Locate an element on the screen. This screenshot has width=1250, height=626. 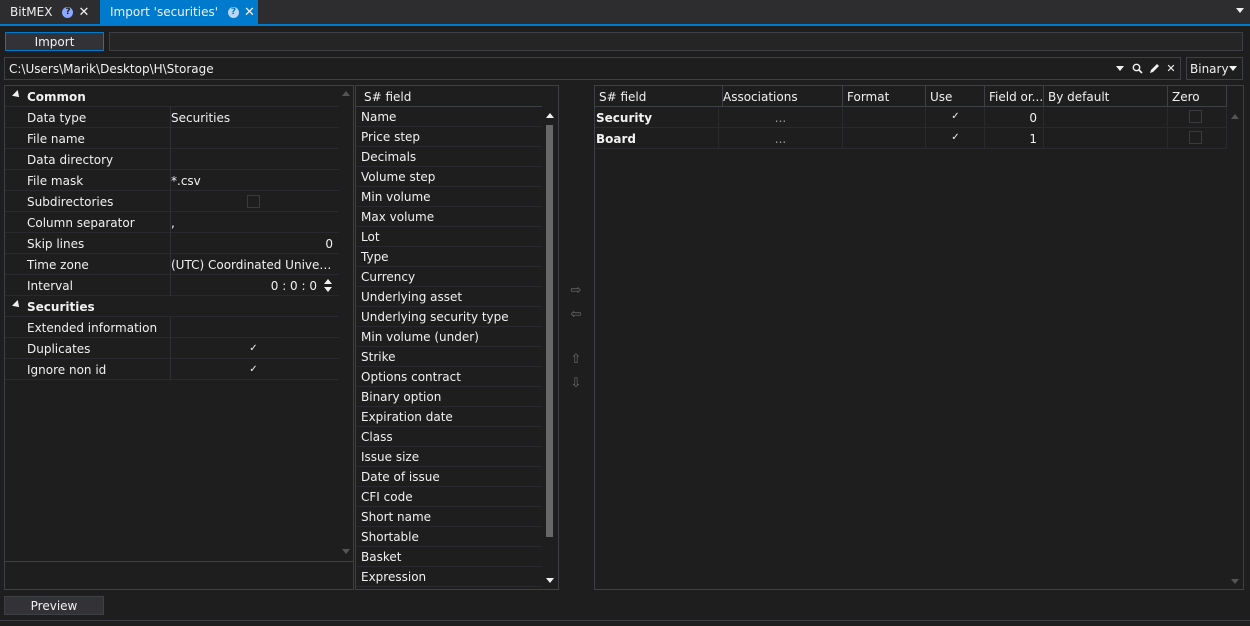
search-icon is located at coordinates (1137, 69).